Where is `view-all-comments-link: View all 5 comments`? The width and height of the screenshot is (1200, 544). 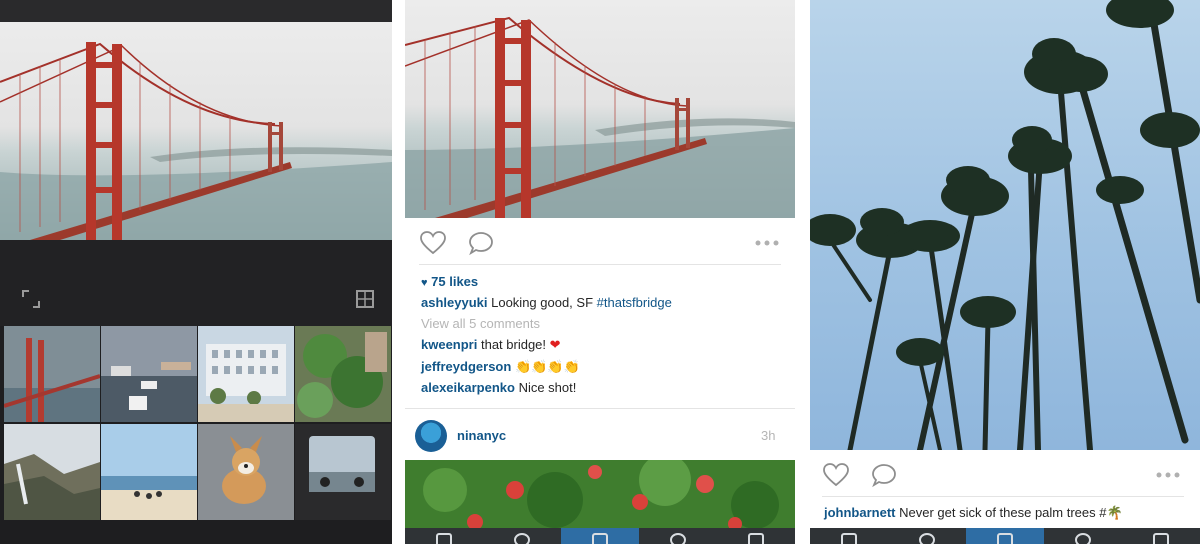 view-all-comments-link: View all 5 comments is located at coordinates (480, 323).